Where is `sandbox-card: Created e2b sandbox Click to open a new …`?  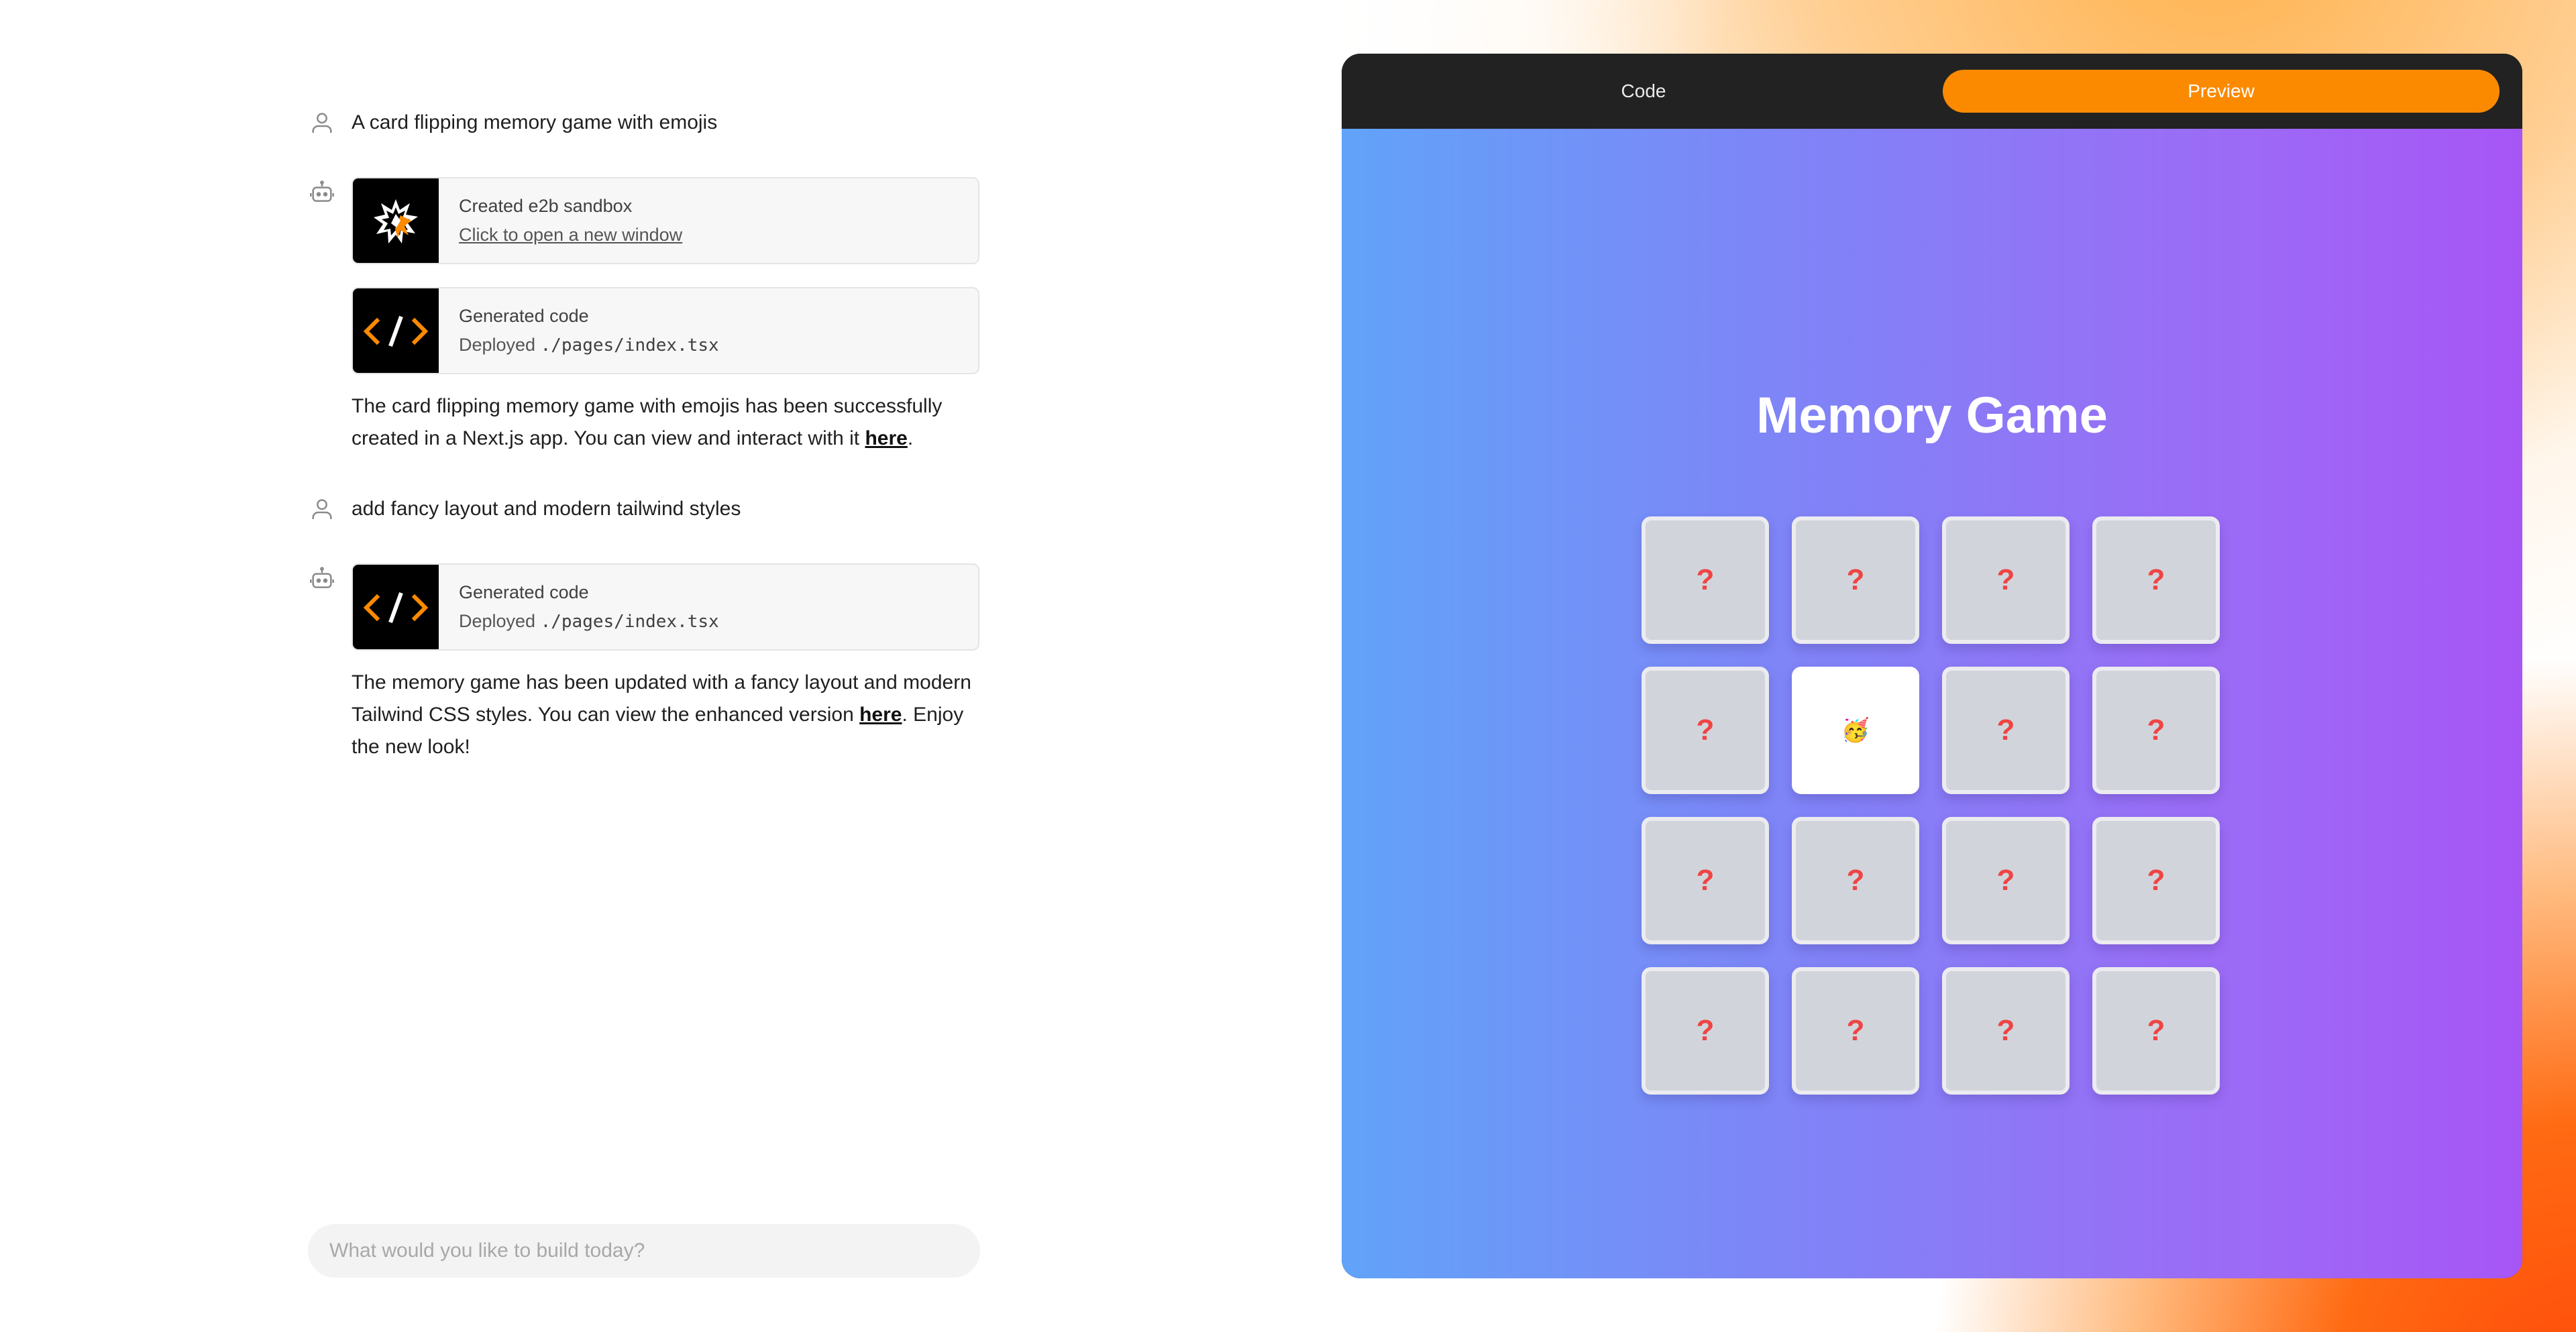 sandbox-card: Created e2b sandbox Click to open a new … is located at coordinates (665, 220).